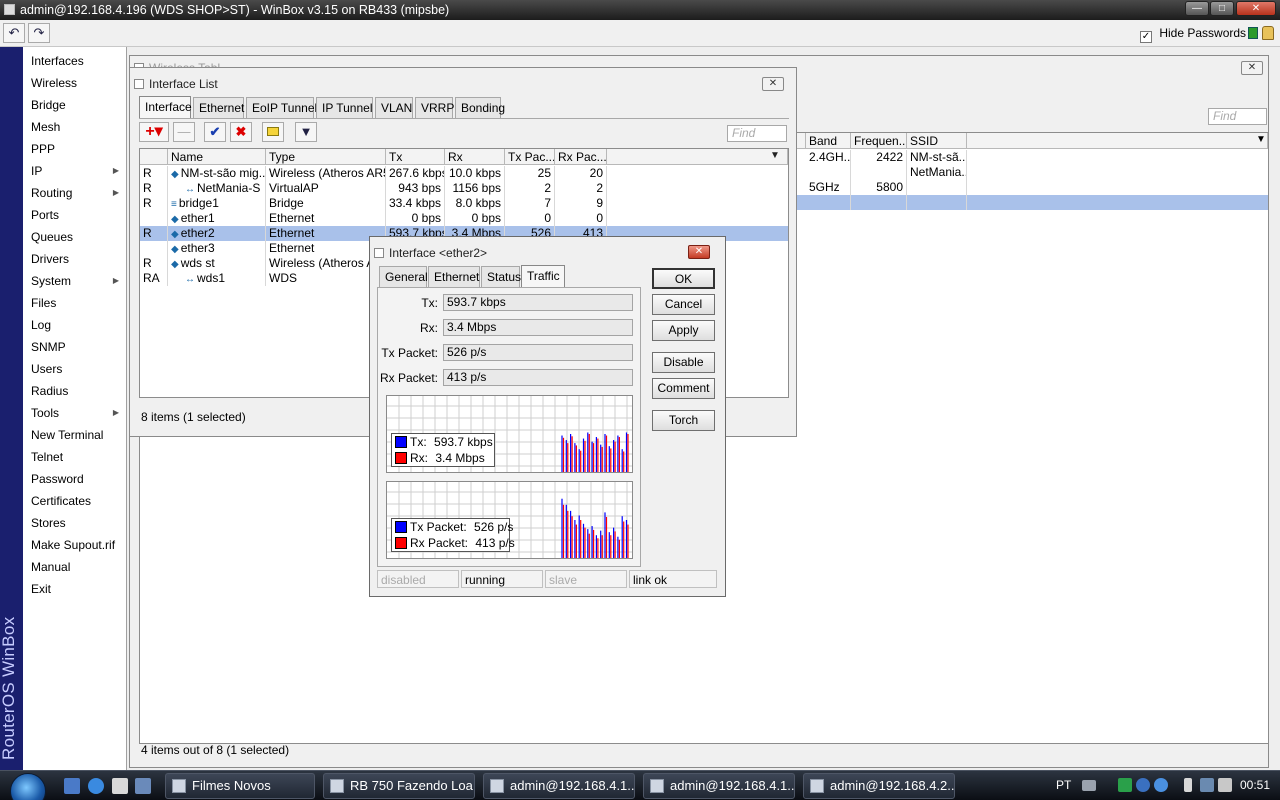 This screenshot has width=1280, height=800. I want to click on disable-button: Disable, so click(683, 362).